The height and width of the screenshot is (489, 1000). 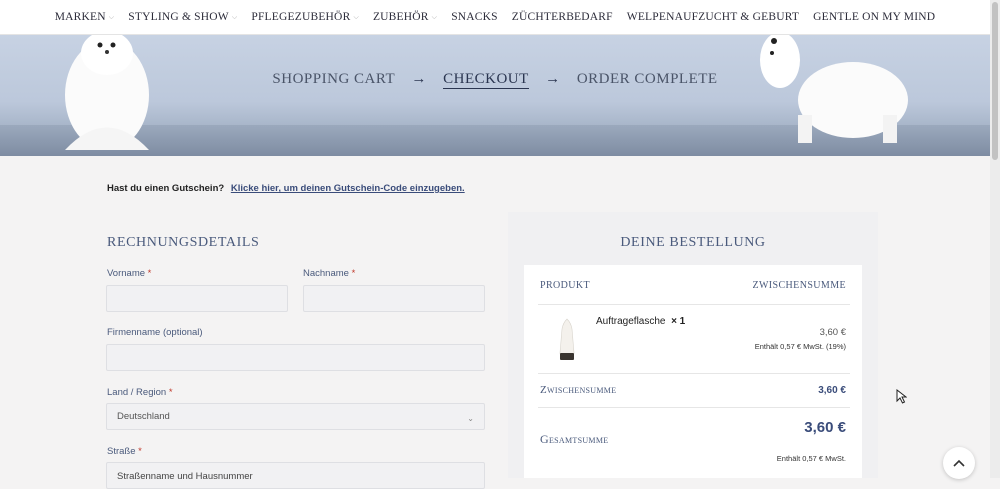 What do you see at coordinates (832, 332) in the screenshot?
I see `product-price: 3,60 €` at bounding box center [832, 332].